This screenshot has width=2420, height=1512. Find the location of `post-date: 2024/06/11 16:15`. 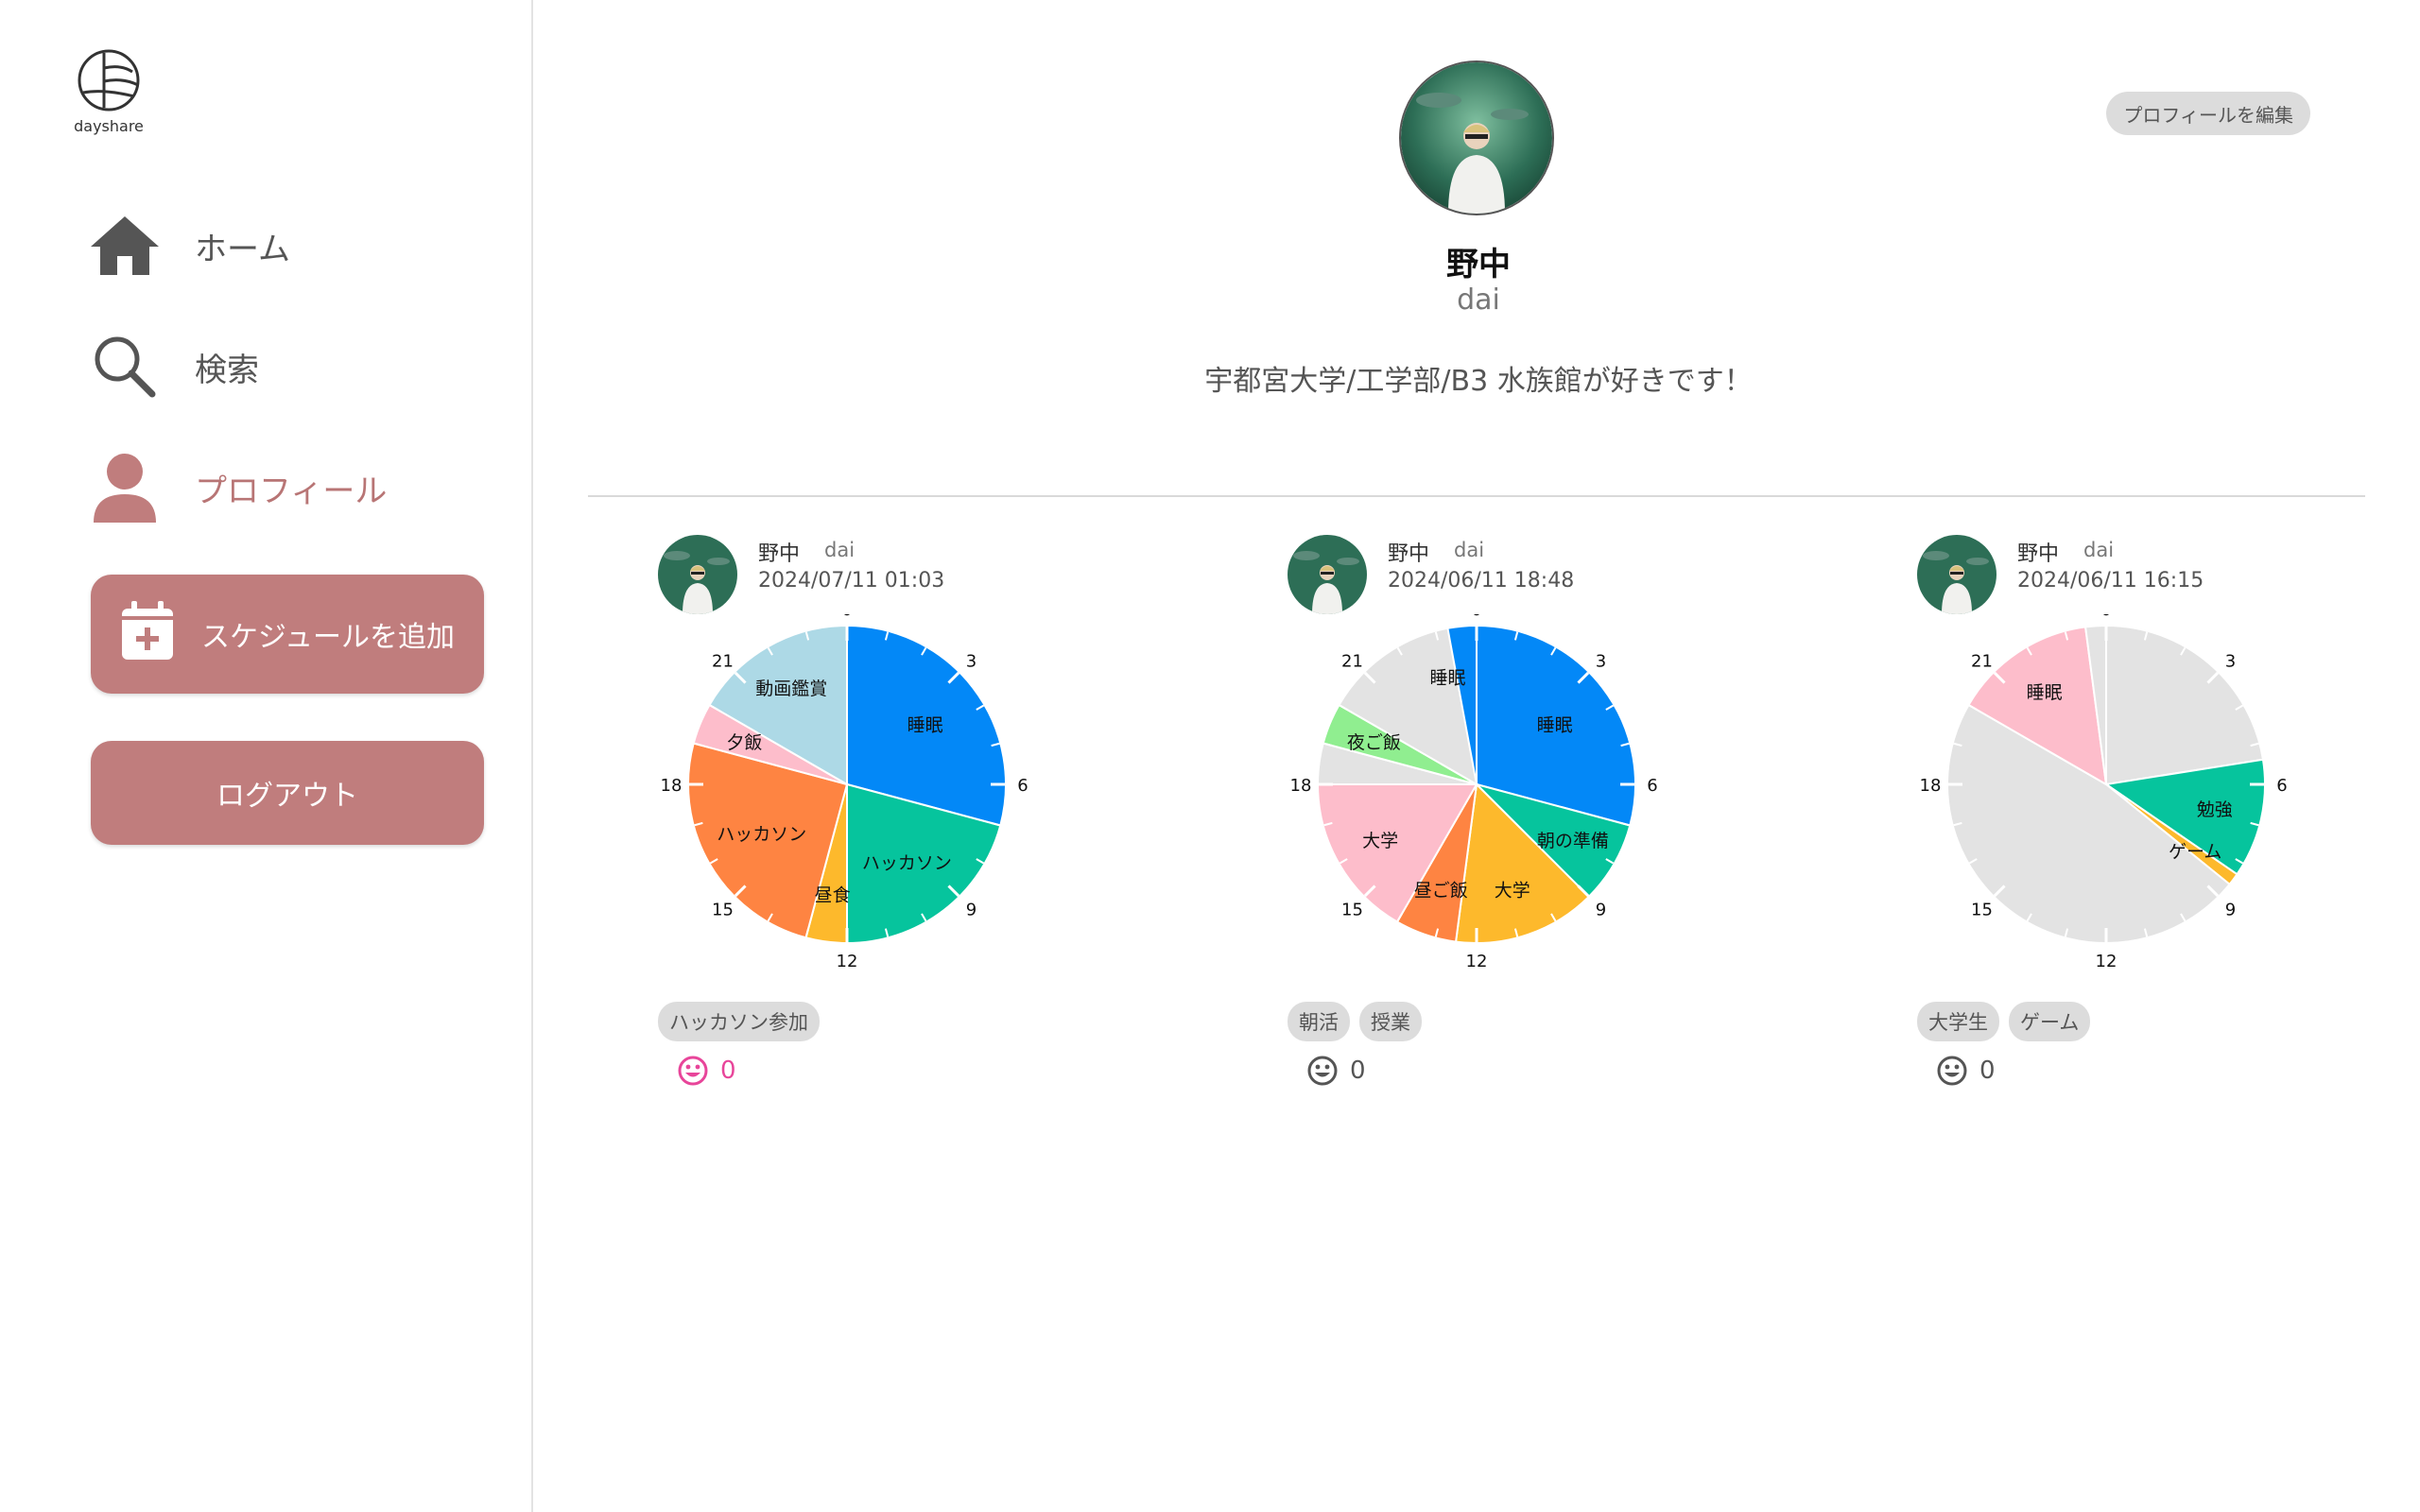

post-date: 2024/06/11 16:15 is located at coordinates (2110, 581).